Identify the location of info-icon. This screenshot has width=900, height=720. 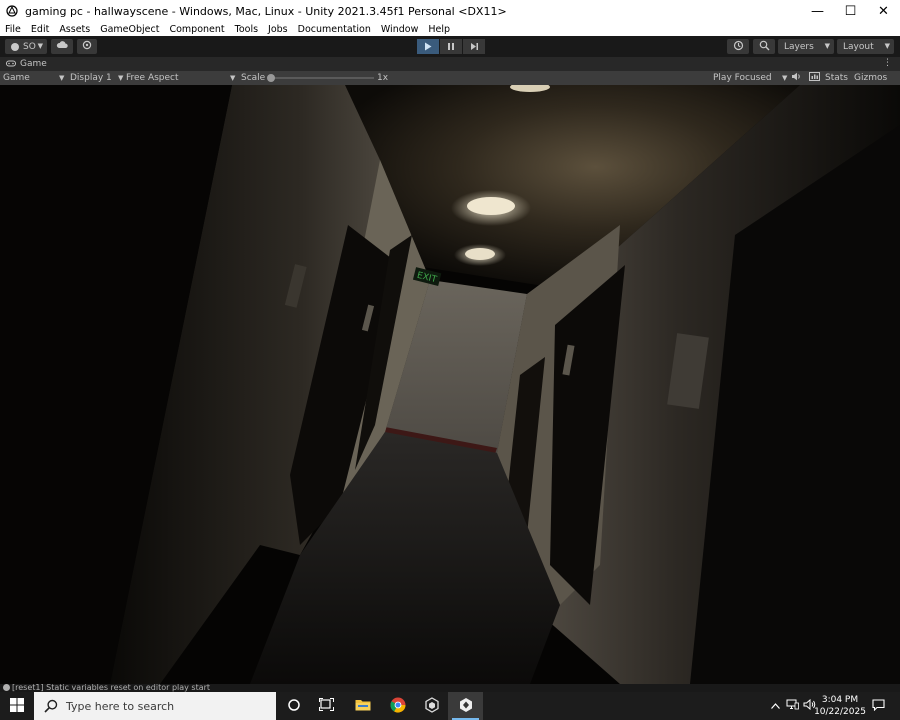
(6, 687).